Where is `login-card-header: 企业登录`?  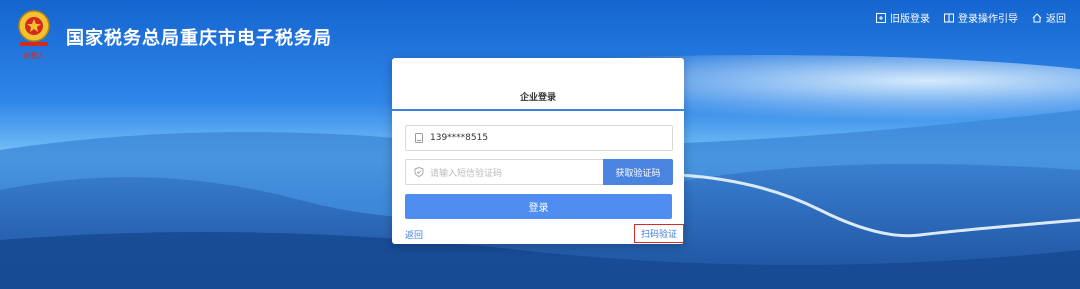 login-card-header: 企业登录 is located at coordinates (538, 84).